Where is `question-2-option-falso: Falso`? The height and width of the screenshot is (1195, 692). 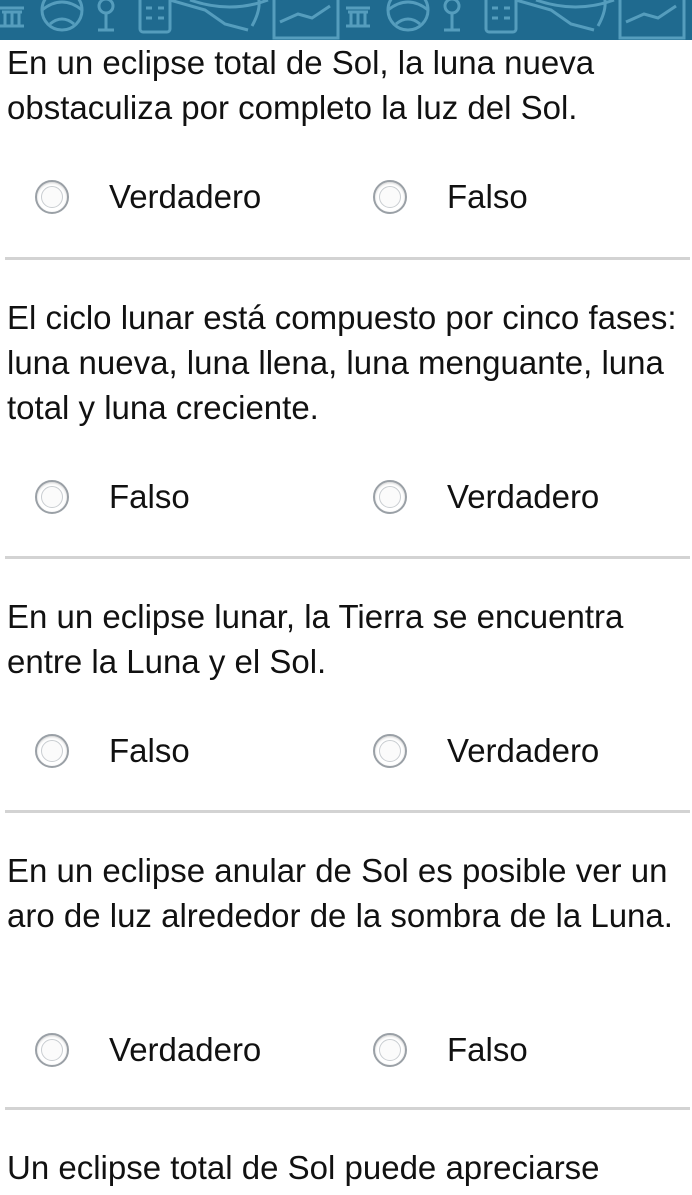 question-2-option-falso: Falso is located at coordinates (112, 497).